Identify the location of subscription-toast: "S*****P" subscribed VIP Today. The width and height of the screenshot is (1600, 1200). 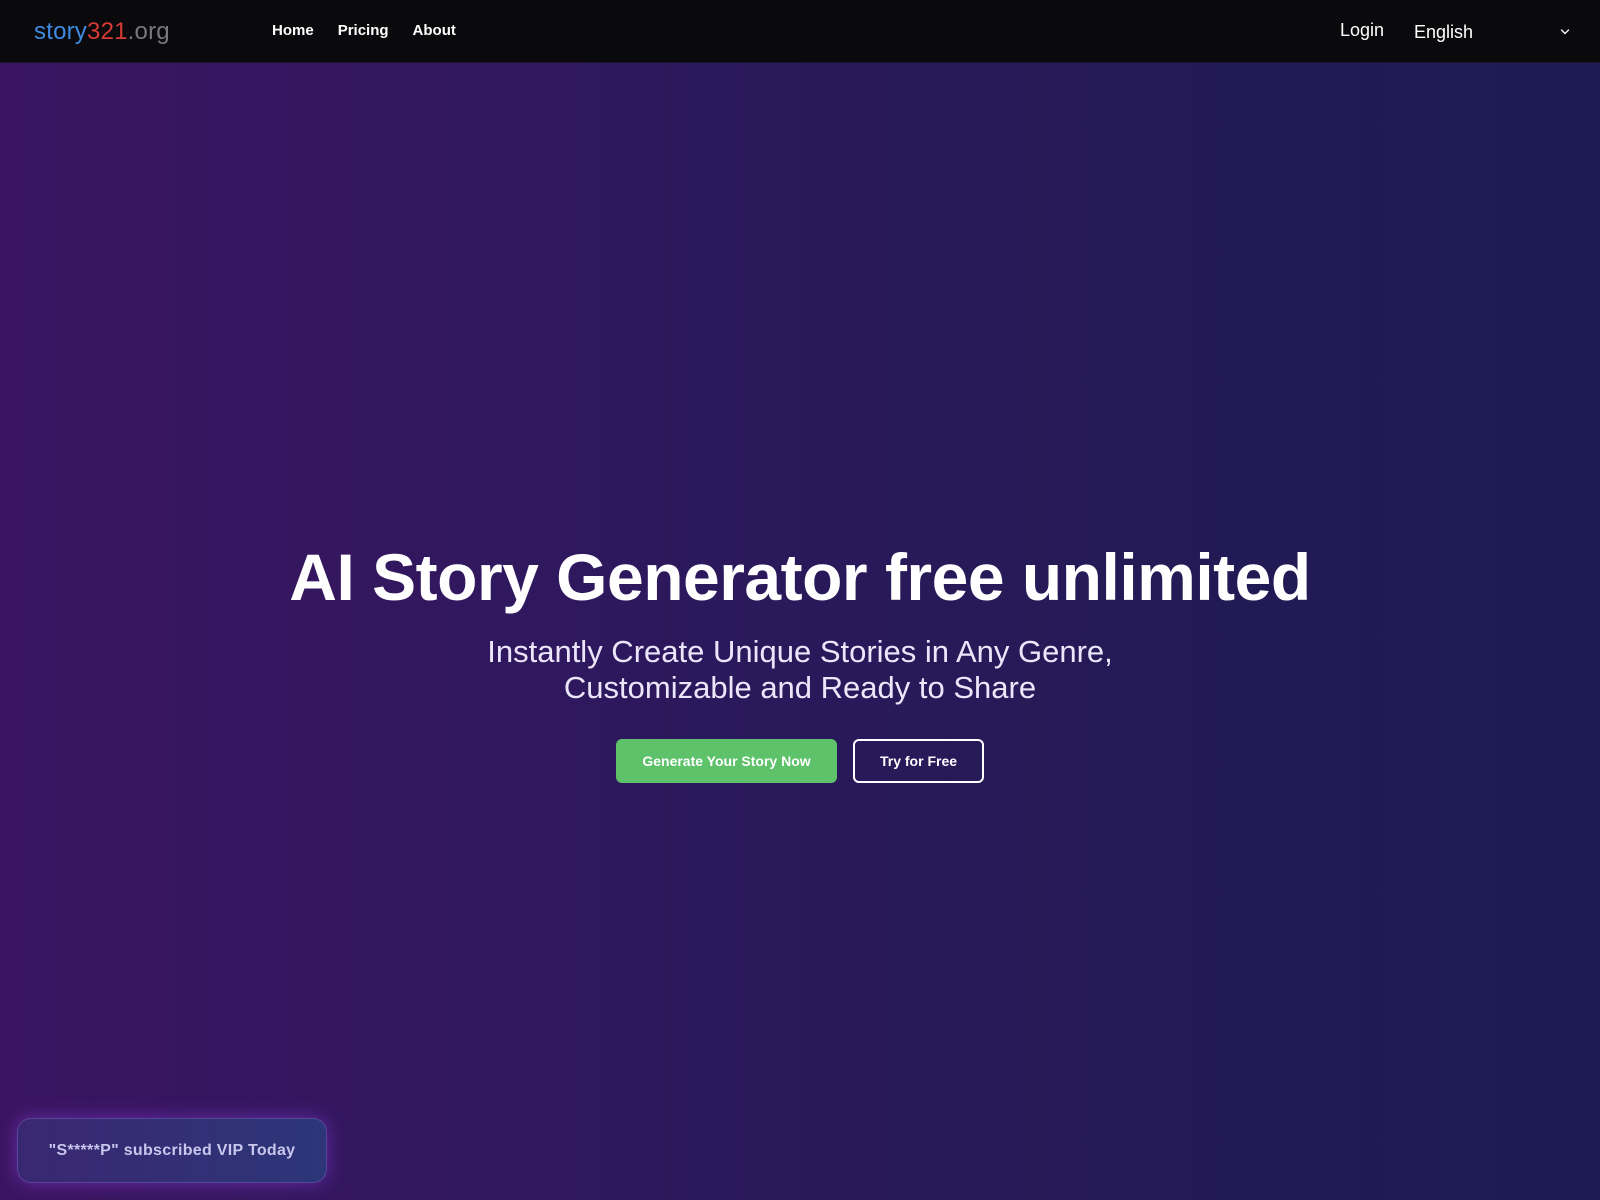
(172, 1150).